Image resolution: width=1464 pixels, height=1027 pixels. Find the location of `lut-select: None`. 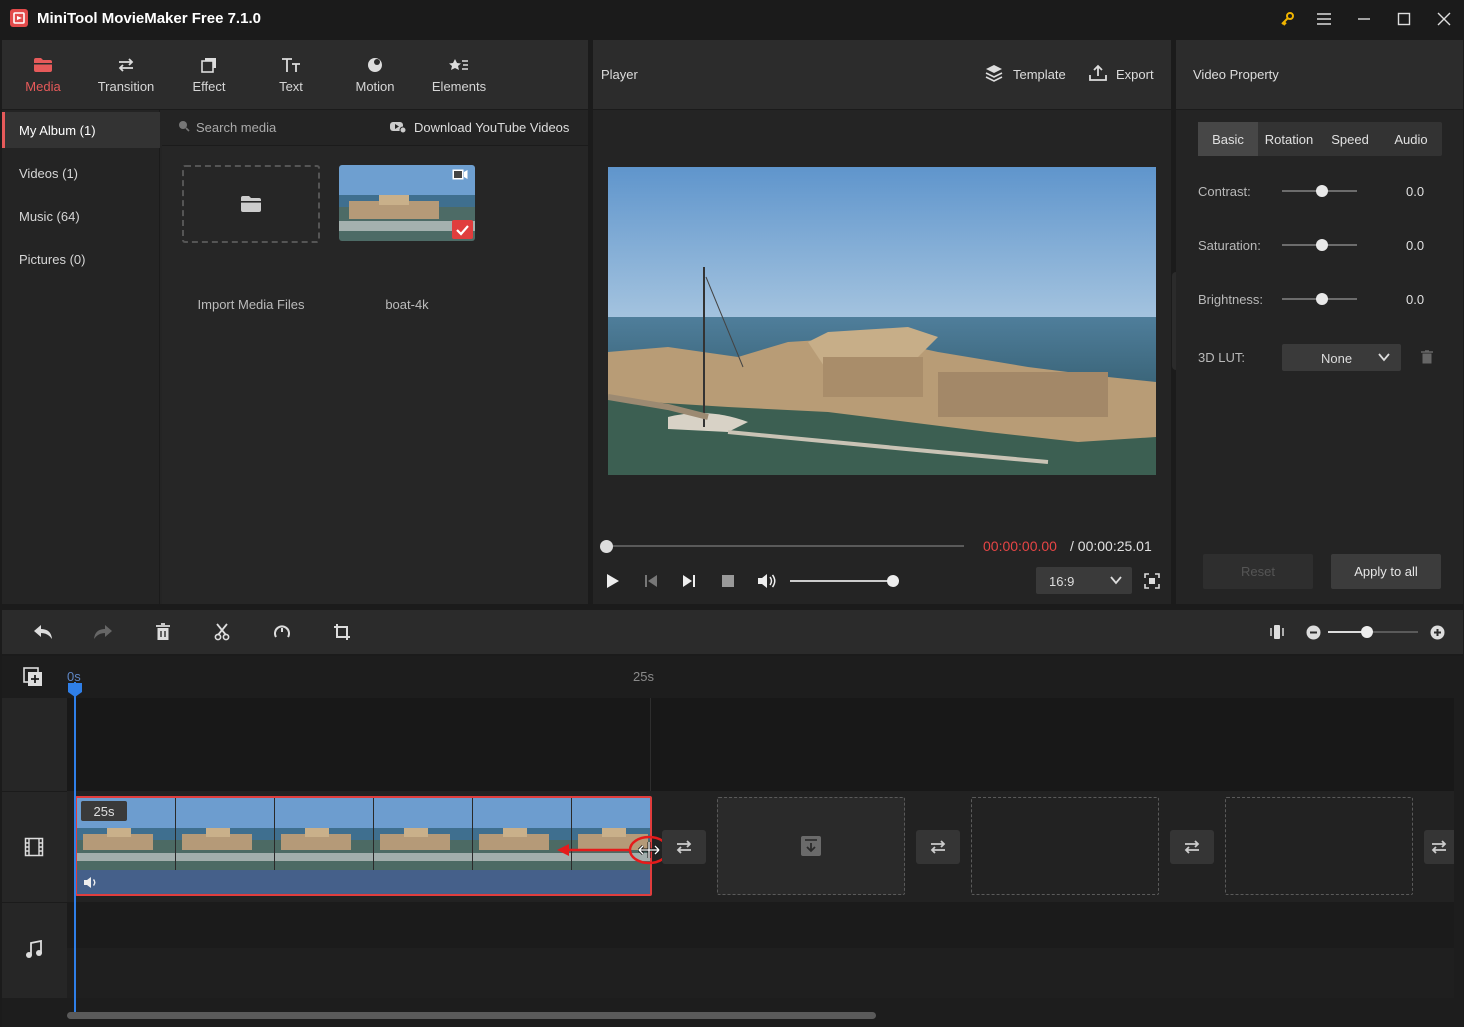

lut-select: None is located at coordinates (1341, 357).